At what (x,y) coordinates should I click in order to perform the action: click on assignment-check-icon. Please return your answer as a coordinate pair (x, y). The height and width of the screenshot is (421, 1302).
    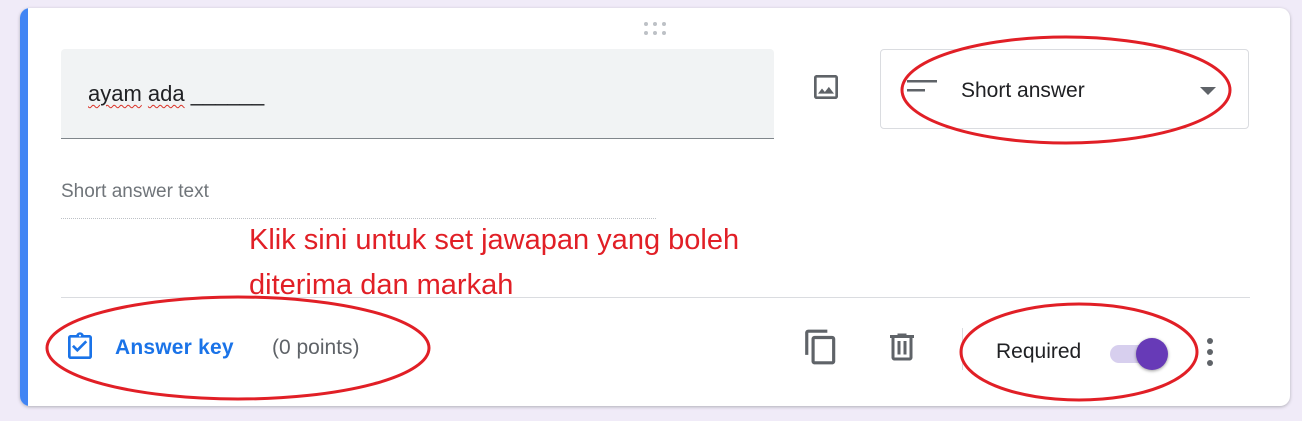
    Looking at the image, I should click on (80, 345).